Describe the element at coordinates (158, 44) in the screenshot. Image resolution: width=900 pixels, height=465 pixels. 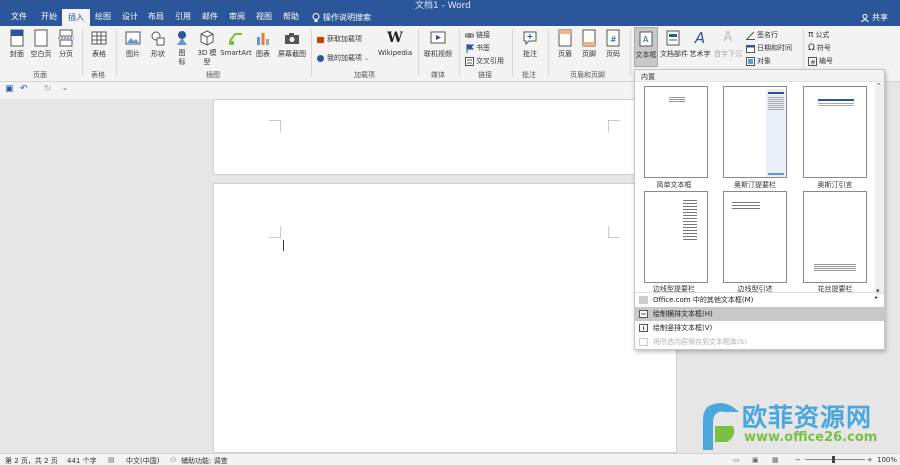
I see `shapes-button: 形状` at that location.